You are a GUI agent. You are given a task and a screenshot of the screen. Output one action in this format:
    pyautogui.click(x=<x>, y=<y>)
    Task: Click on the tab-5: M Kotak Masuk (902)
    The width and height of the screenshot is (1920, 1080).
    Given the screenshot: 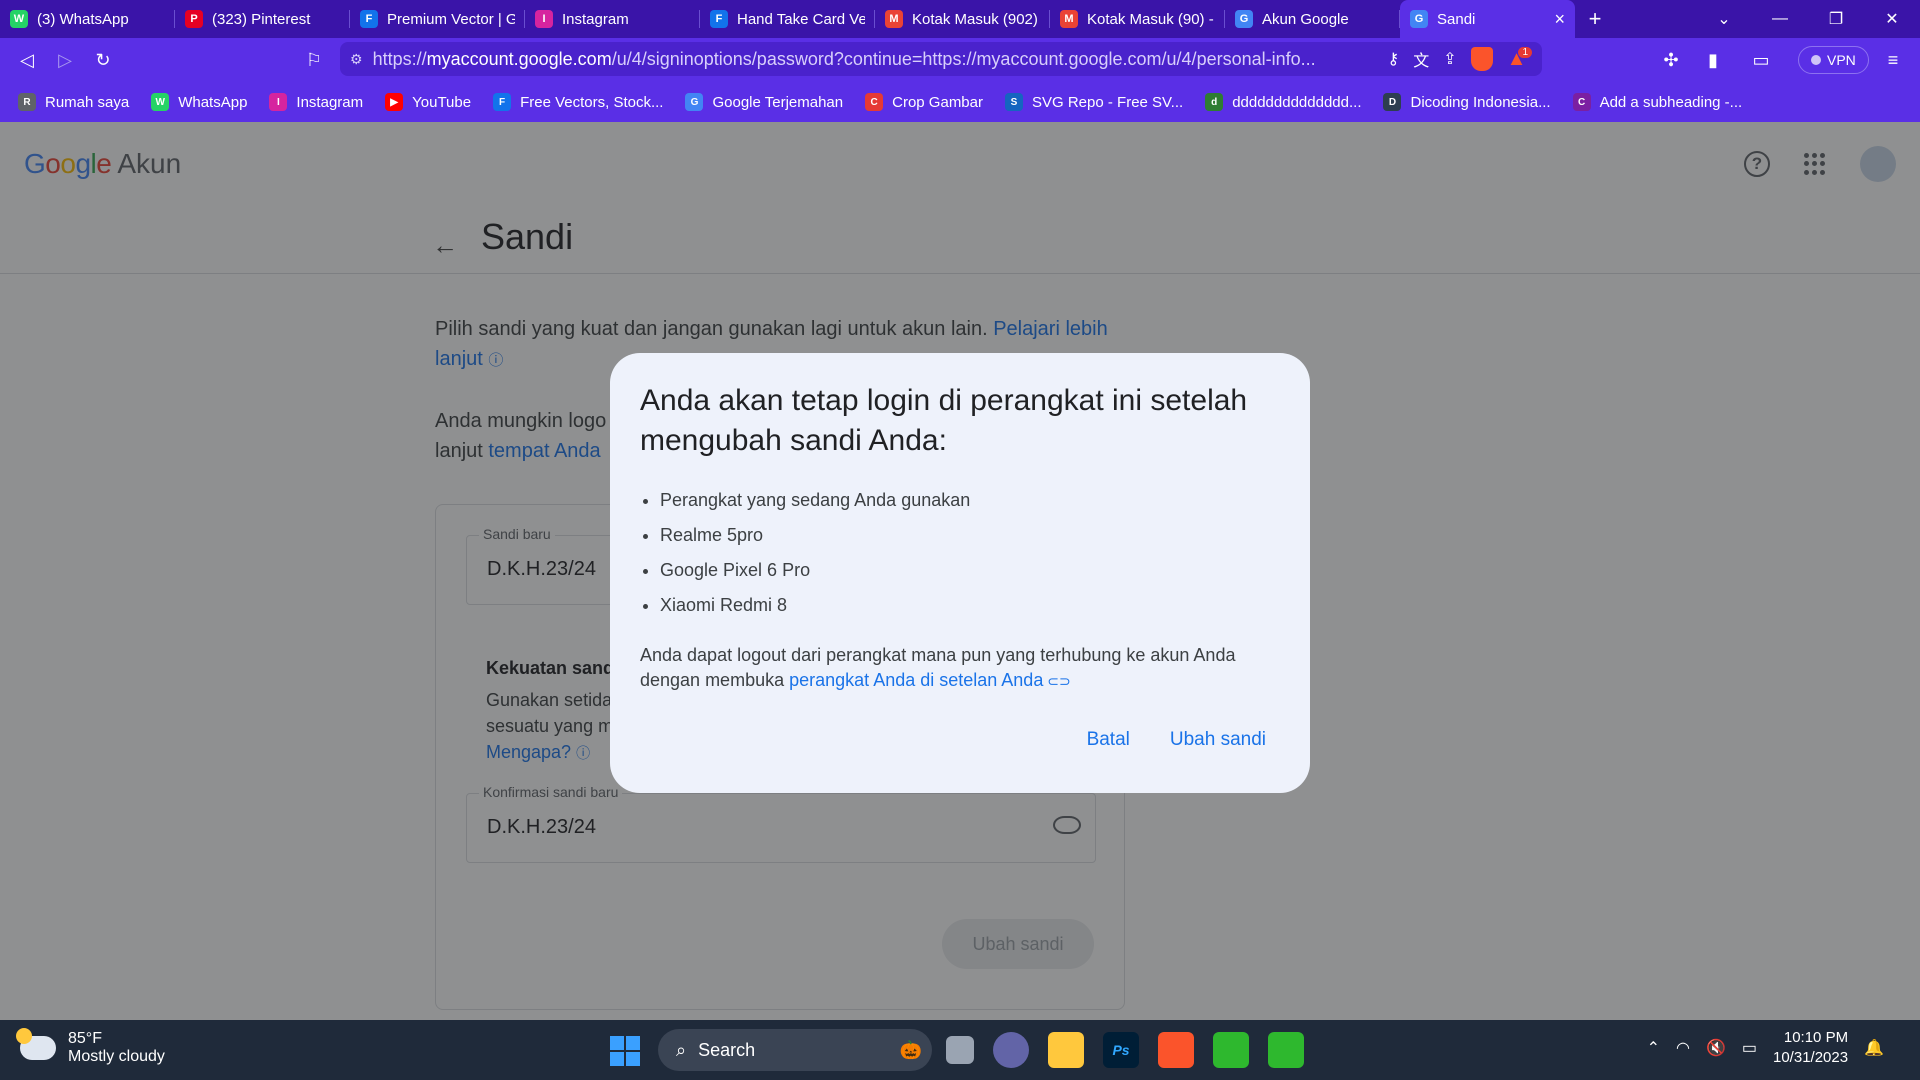 What is the action you would take?
    pyautogui.click(x=962, y=19)
    